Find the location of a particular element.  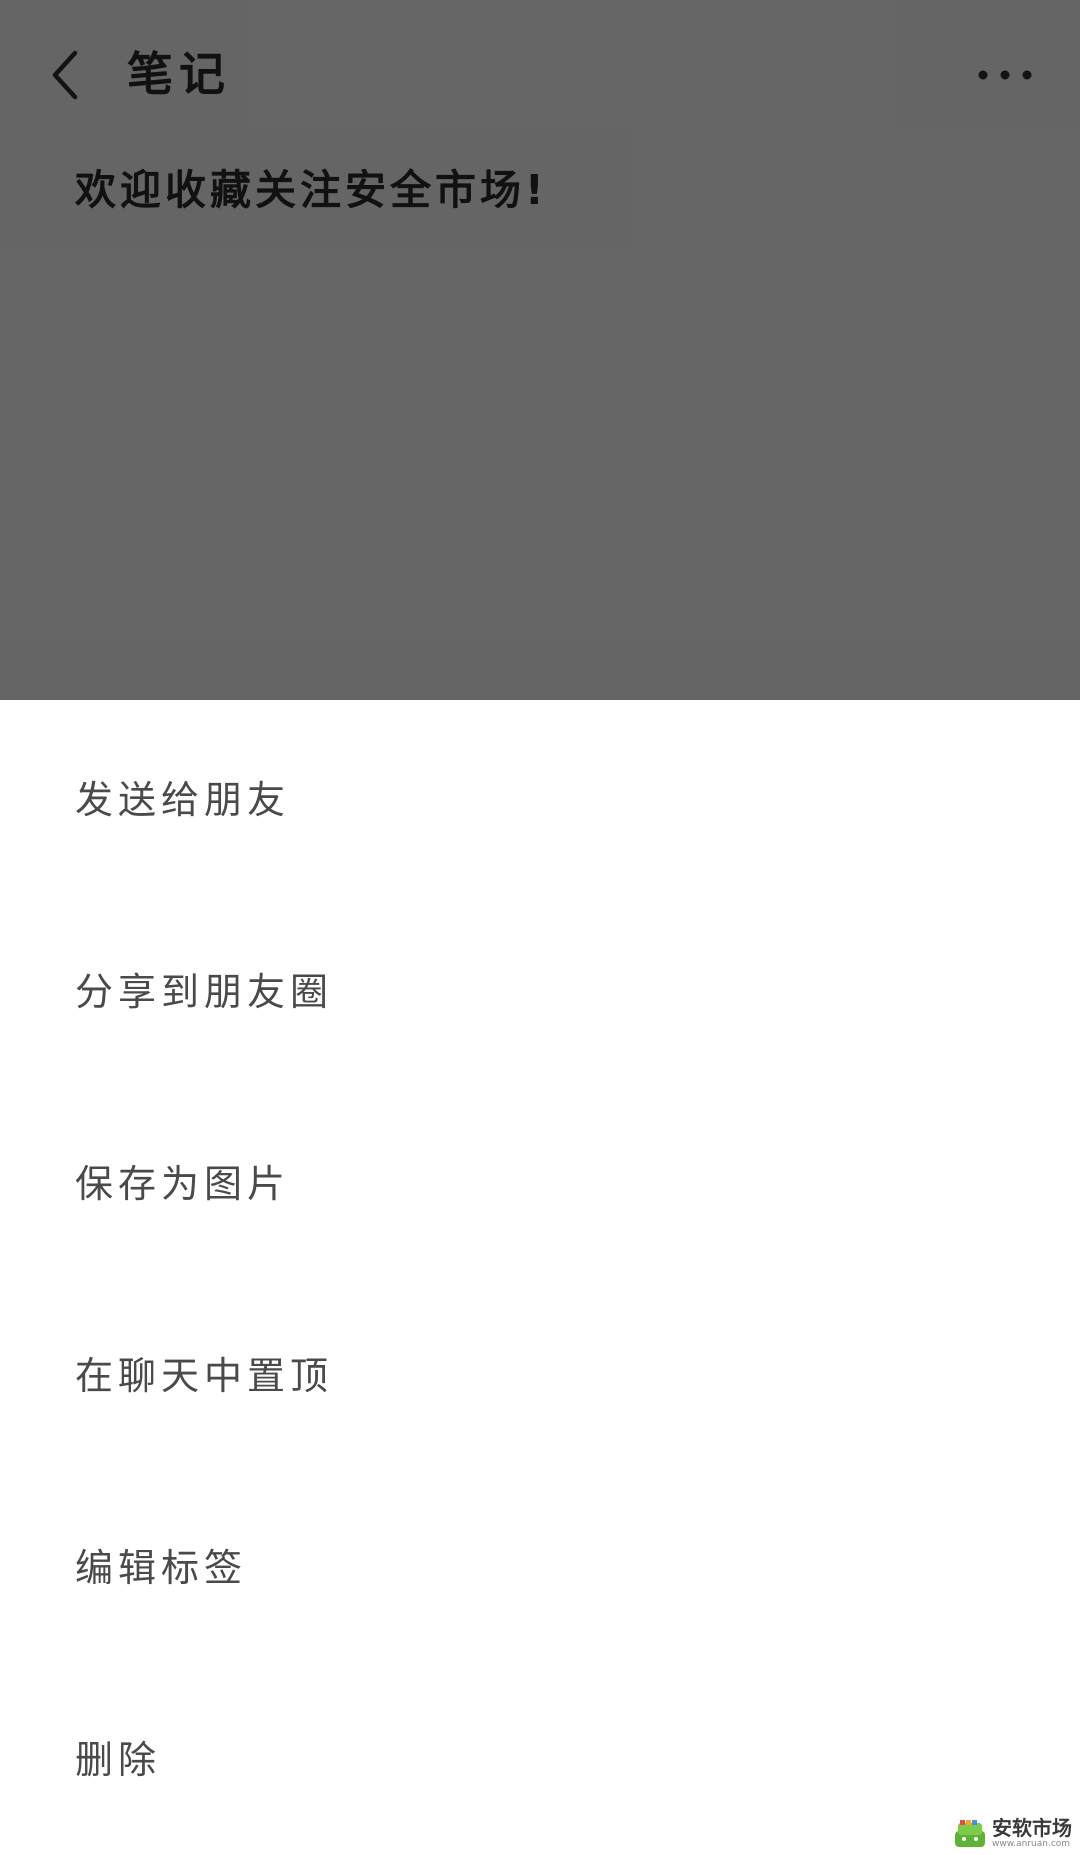

more-horizontal-icon is located at coordinates (1005, 75).